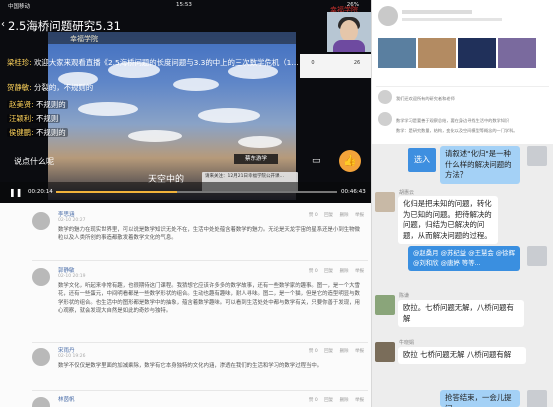 The height and width of the screenshot is (407, 553). What do you see at coordinates (335, 66) in the screenshot?
I see `stats-panel: 0 26` at bounding box center [335, 66].